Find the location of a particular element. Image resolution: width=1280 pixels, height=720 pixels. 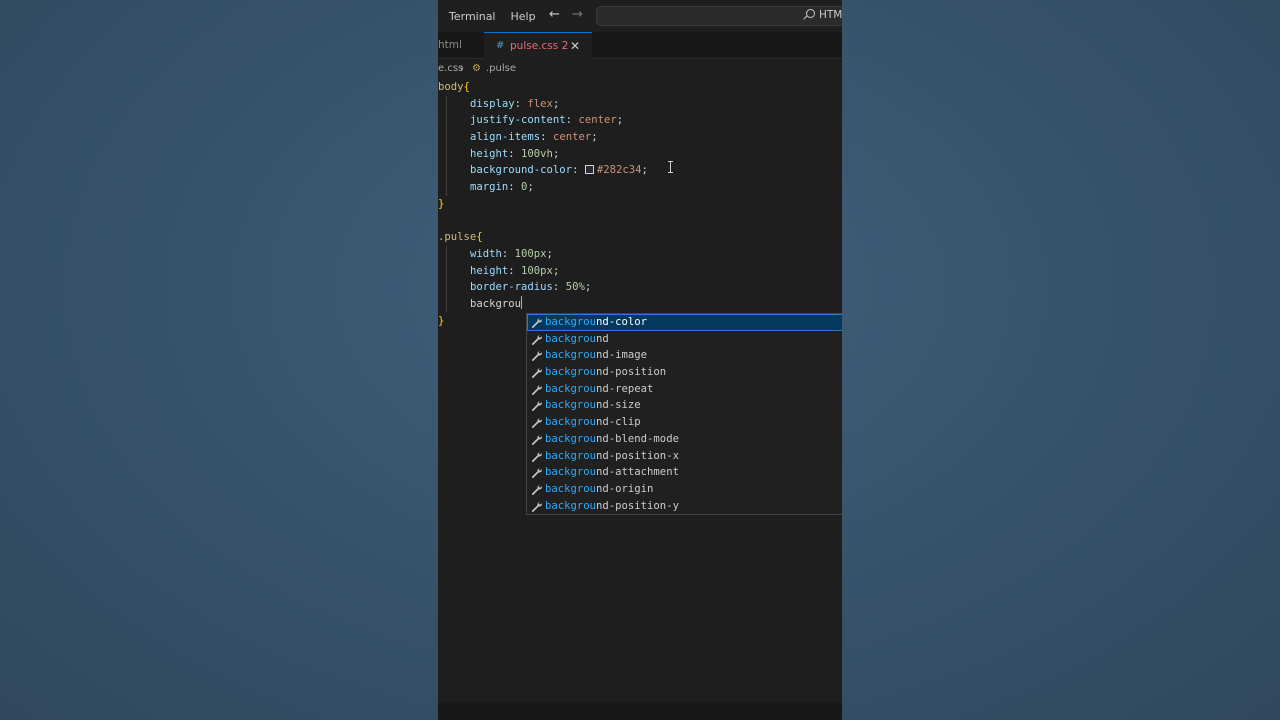

code-line: body{ is located at coordinates (454, 87).